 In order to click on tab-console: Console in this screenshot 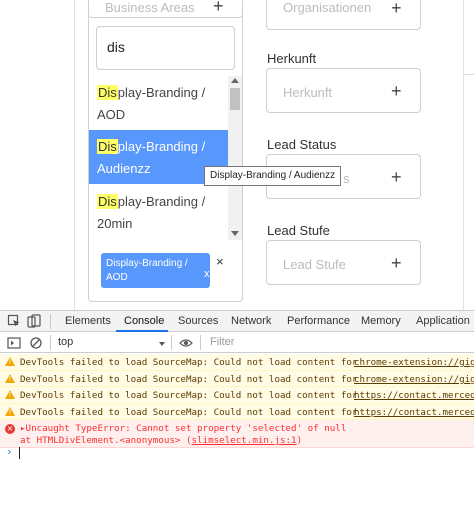, I will do `click(144, 321)`.